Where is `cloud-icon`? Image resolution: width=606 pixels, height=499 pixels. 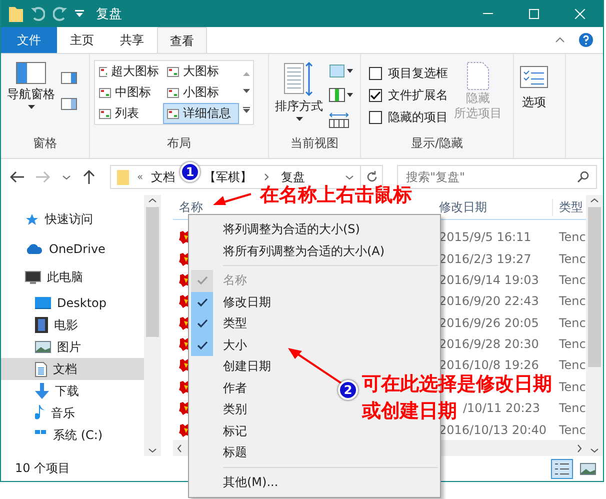 cloud-icon is located at coordinates (34, 248).